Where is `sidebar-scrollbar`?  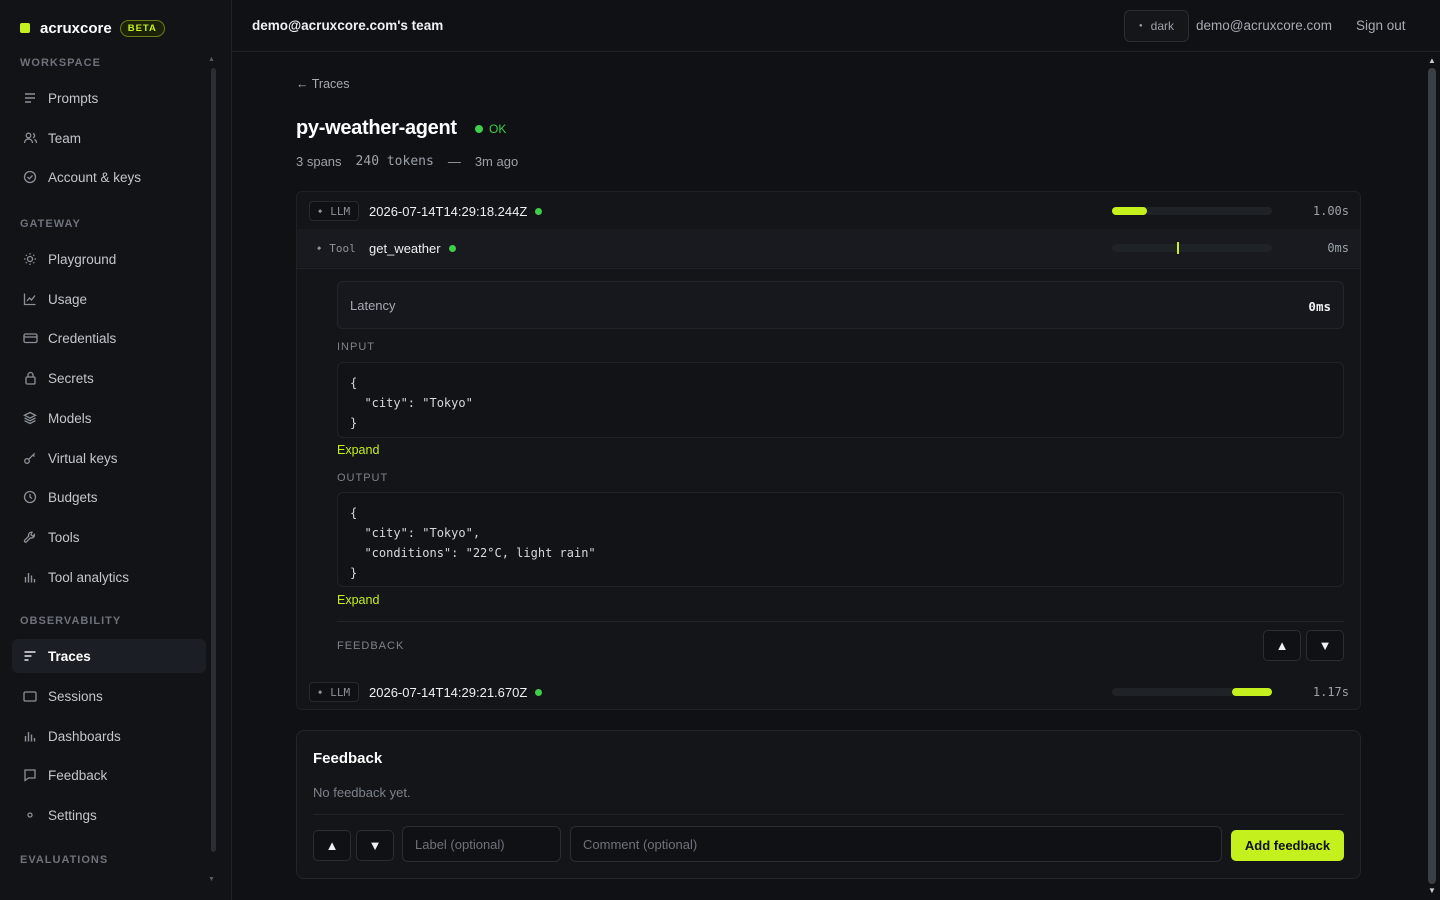 sidebar-scrollbar is located at coordinates (213, 460).